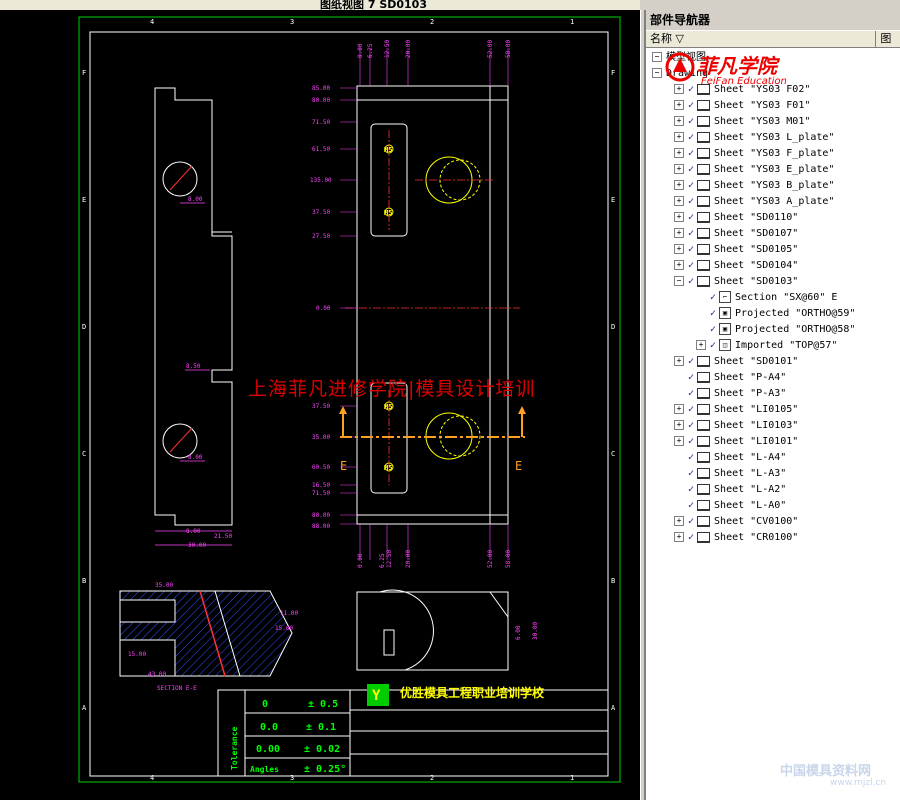 The image size is (900, 800). I want to click on tree-item-sheet: ✓ Sheet "L-A2", so click(730, 490).